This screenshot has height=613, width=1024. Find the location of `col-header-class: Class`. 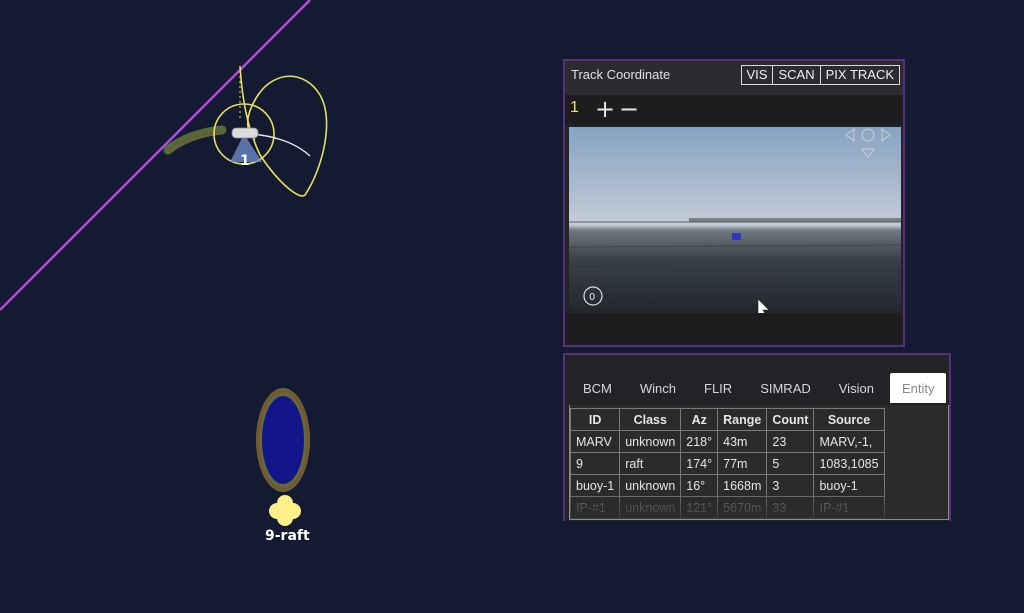

col-header-class: Class is located at coordinates (650, 419).